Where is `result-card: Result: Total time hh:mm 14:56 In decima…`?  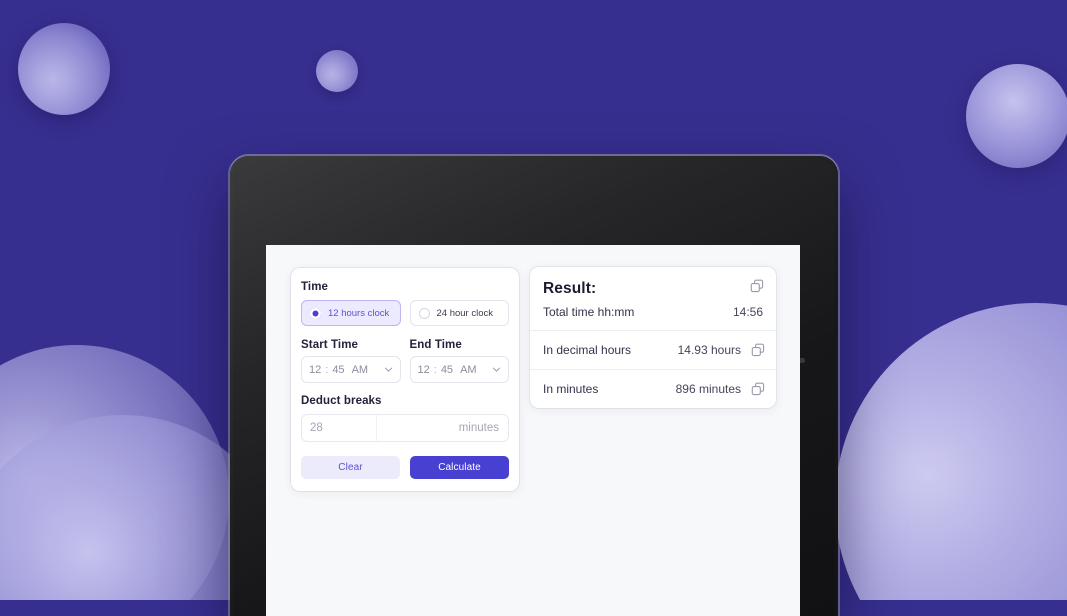 result-card: Result: Total time hh:mm 14:56 In decima… is located at coordinates (653, 337).